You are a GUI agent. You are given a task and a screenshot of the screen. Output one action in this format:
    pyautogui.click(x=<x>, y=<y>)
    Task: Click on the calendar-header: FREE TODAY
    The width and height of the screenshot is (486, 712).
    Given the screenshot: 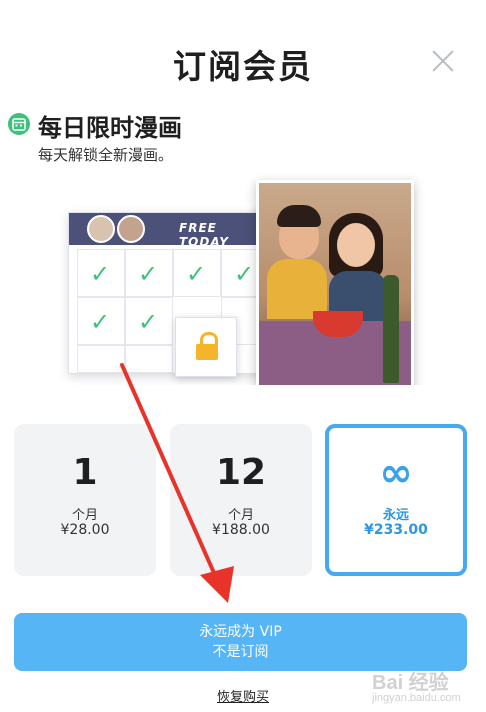 What is the action you would take?
    pyautogui.click(x=170, y=231)
    